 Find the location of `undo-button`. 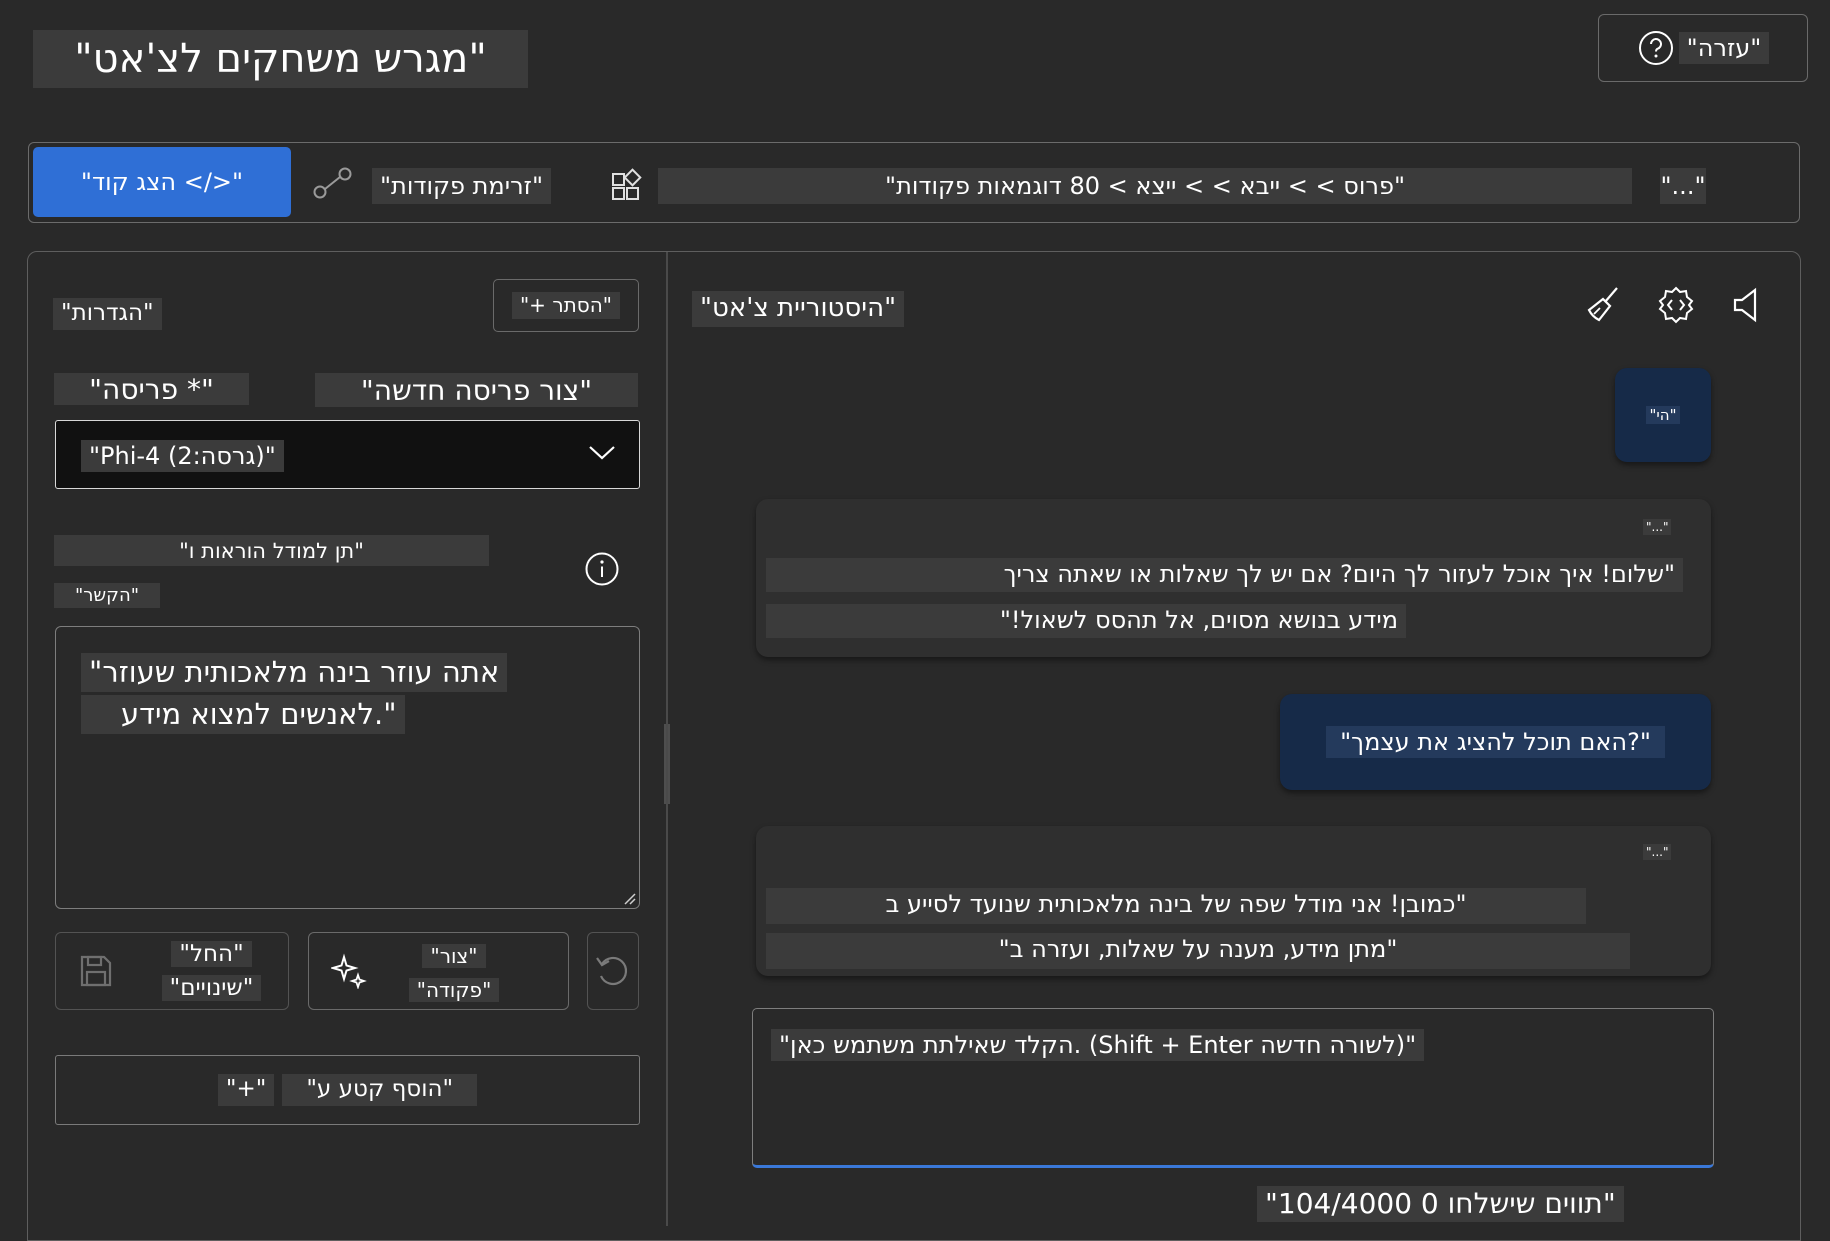

undo-button is located at coordinates (613, 971).